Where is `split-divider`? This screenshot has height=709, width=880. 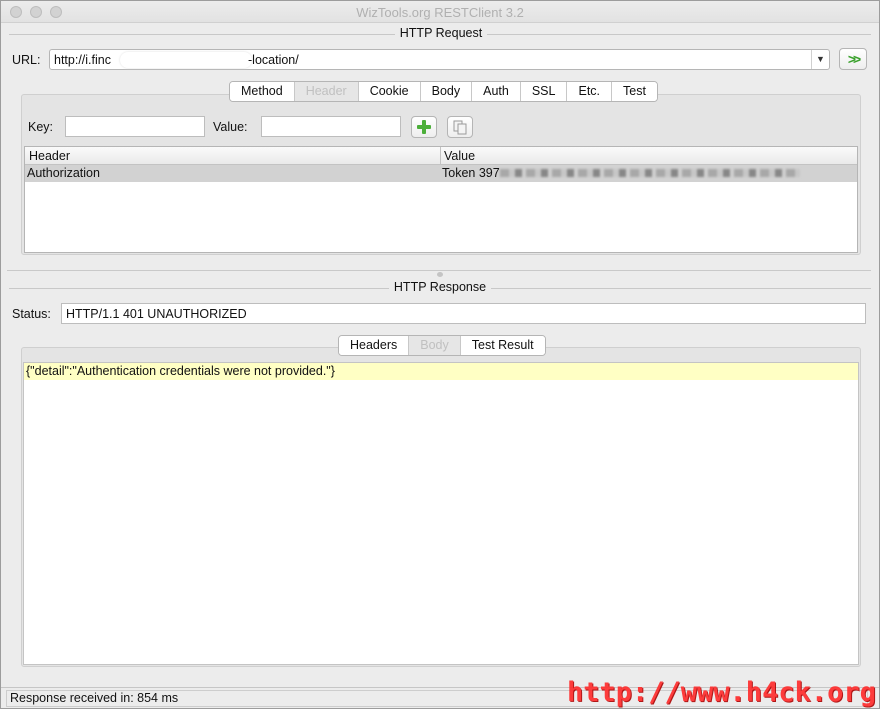
split-divider is located at coordinates (439, 270).